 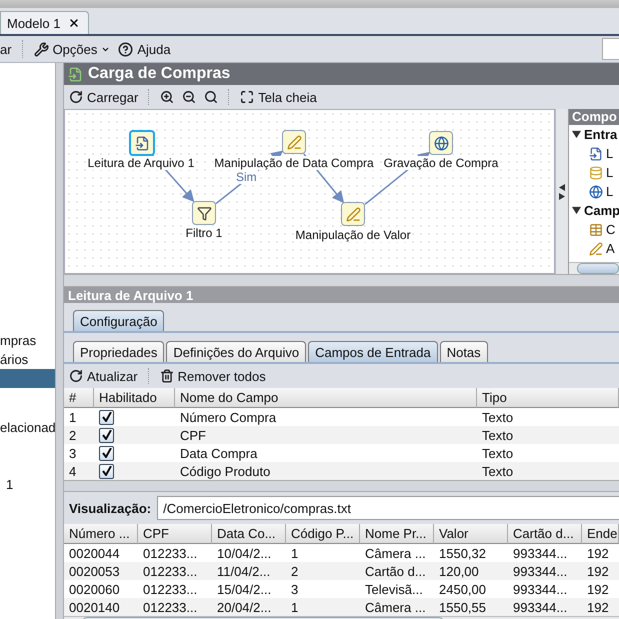 I want to click on palette-item: C, so click(x=594, y=229).